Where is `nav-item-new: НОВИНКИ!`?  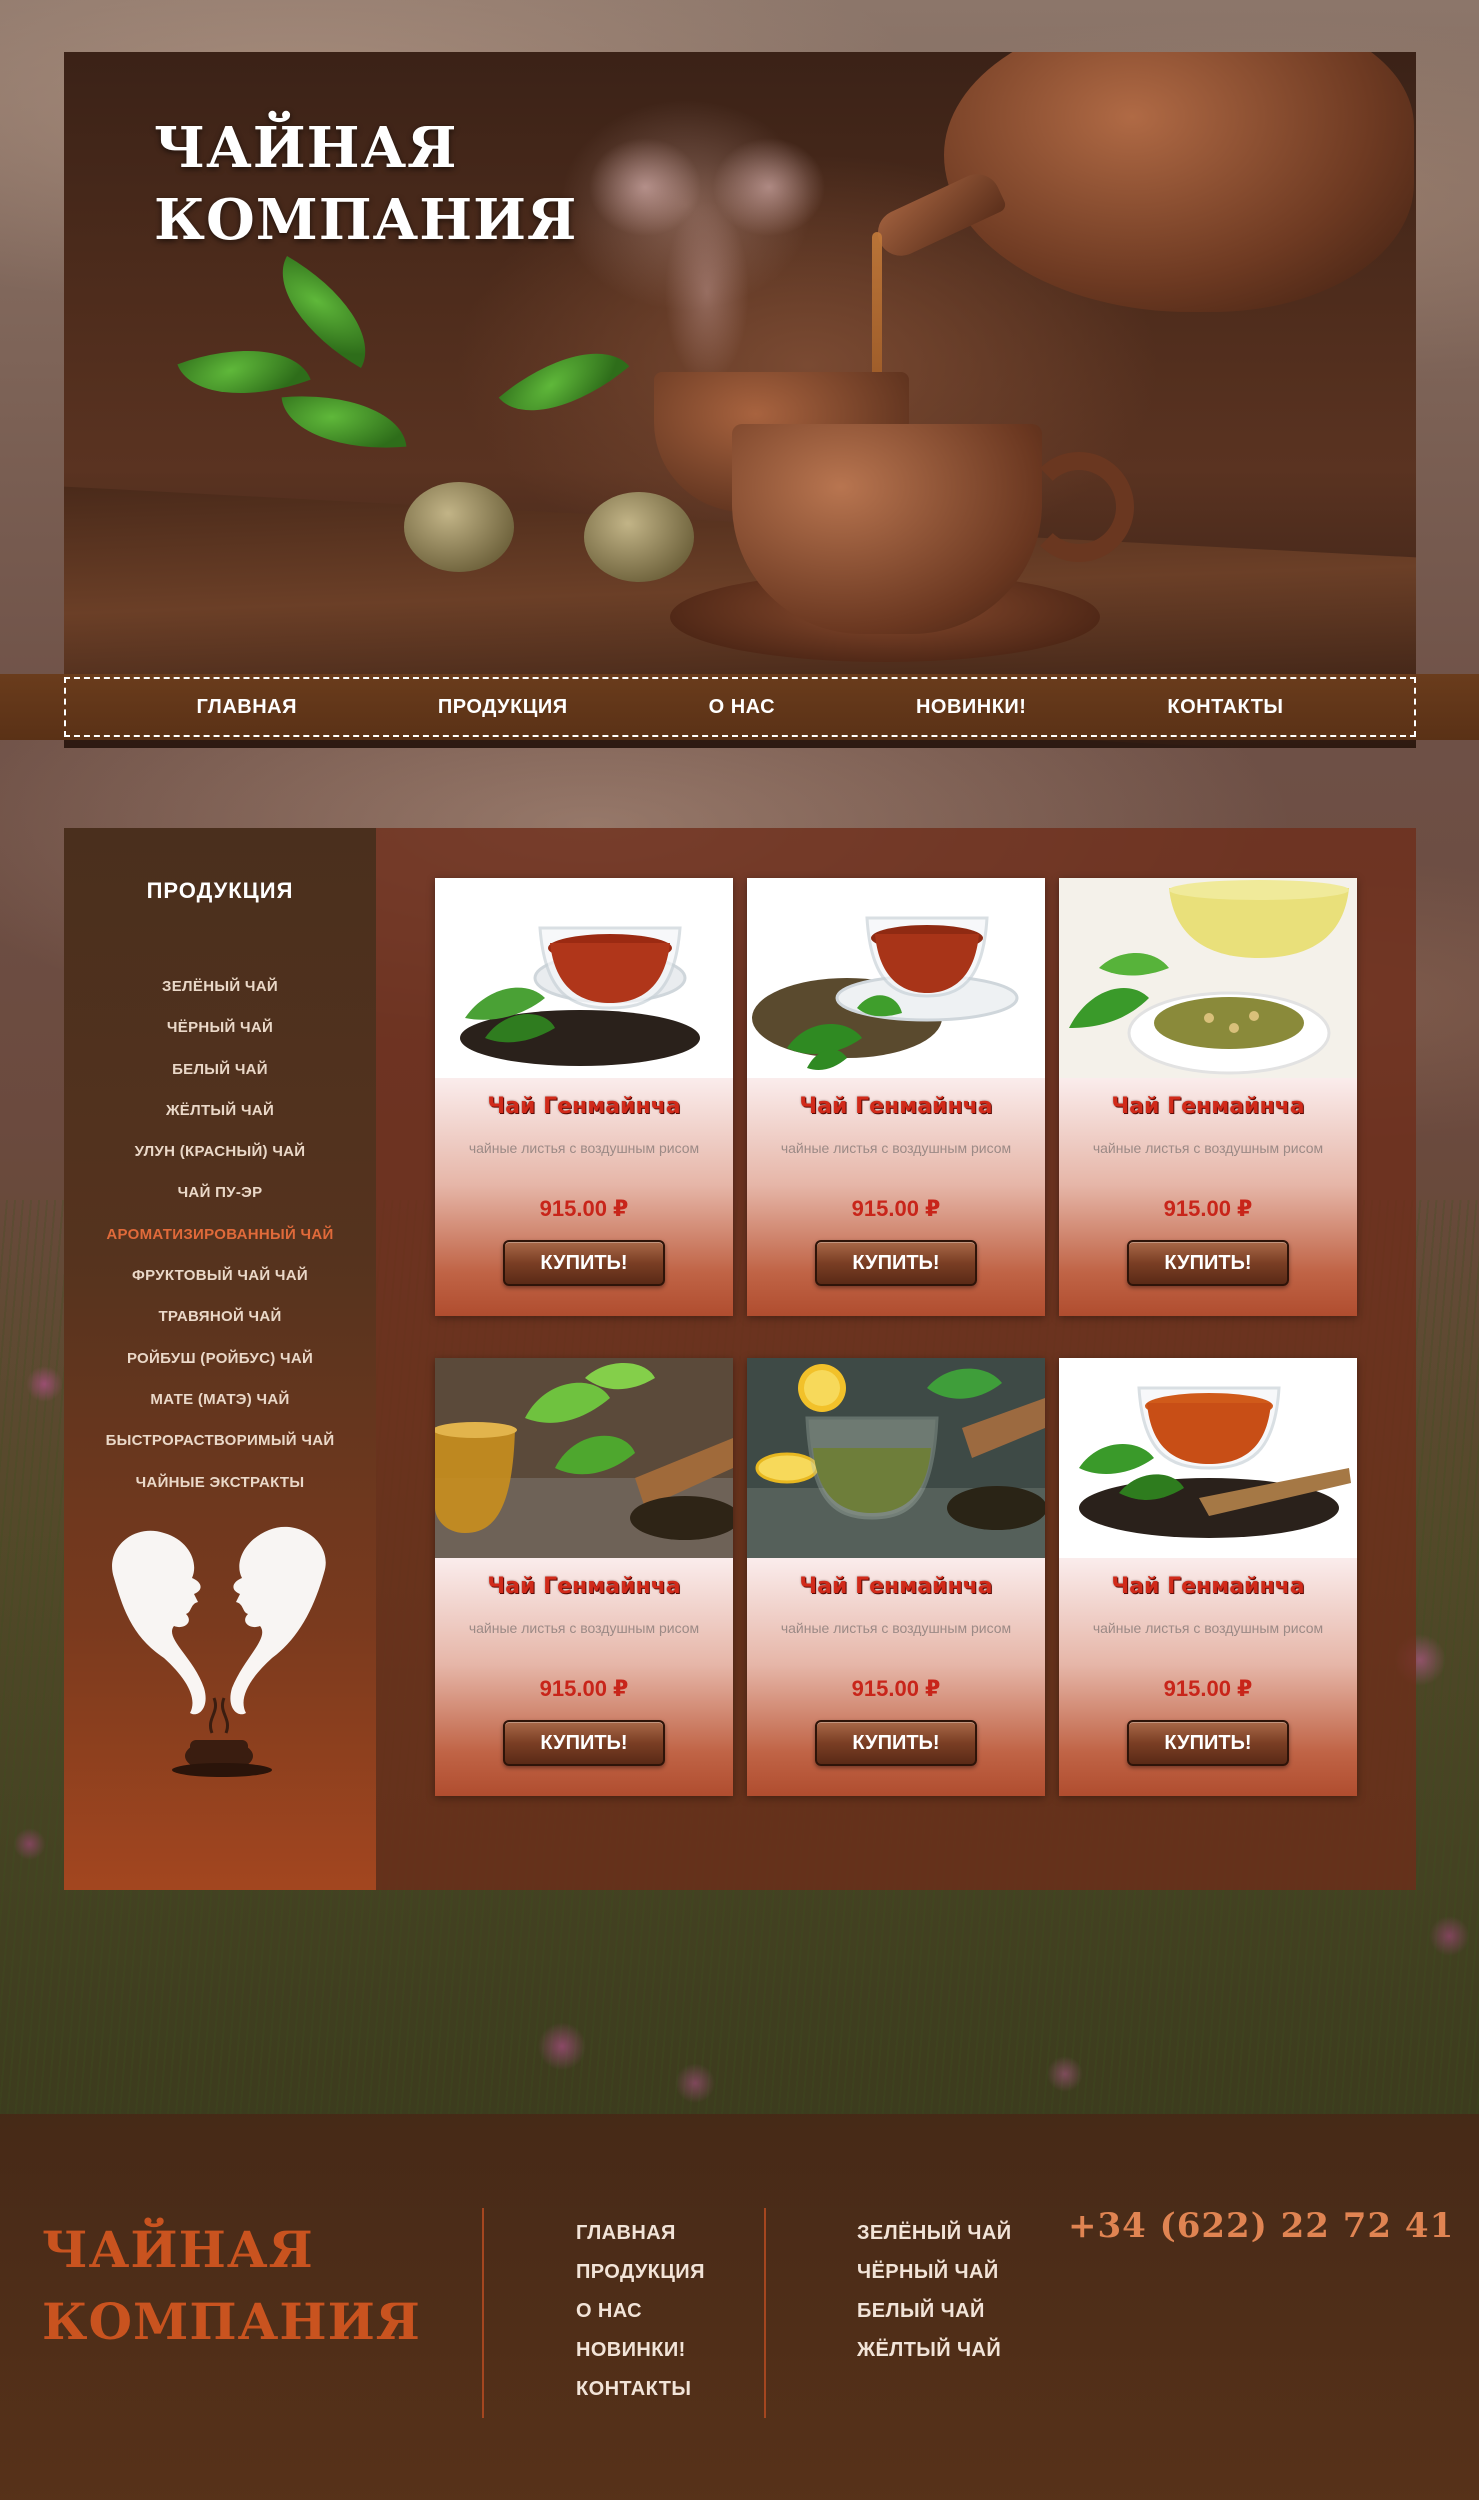 nav-item-new: НОВИНКИ! is located at coordinates (971, 707).